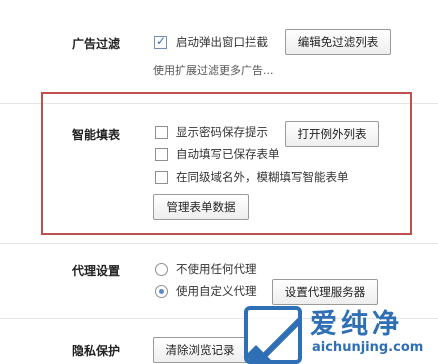  Describe the element at coordinates (273, 335) in the screenshot. I see `watermark-logo-icon` at that location.